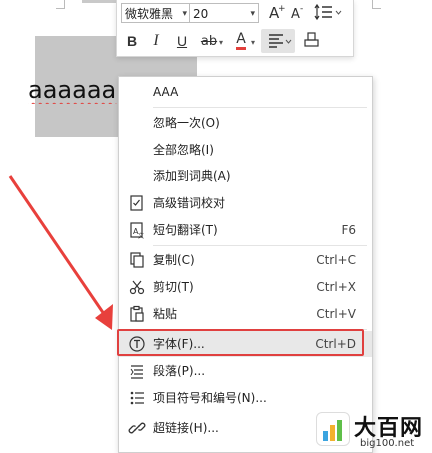 Image resolution: width=432 pixels, height=453 pixels. Describe the element at coordinates (387, 443) in the screenshot. I see `watermark-url: big100.net` at that location.